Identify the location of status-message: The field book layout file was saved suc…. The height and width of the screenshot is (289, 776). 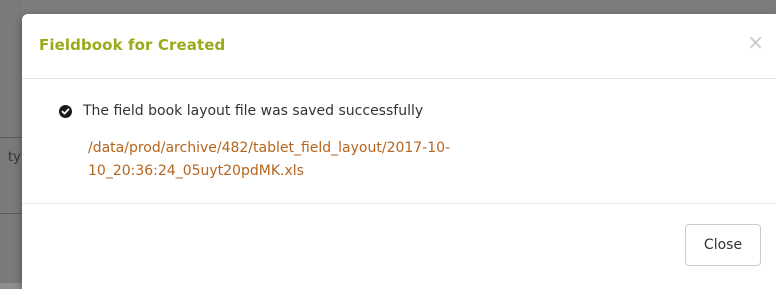
(253, 111).